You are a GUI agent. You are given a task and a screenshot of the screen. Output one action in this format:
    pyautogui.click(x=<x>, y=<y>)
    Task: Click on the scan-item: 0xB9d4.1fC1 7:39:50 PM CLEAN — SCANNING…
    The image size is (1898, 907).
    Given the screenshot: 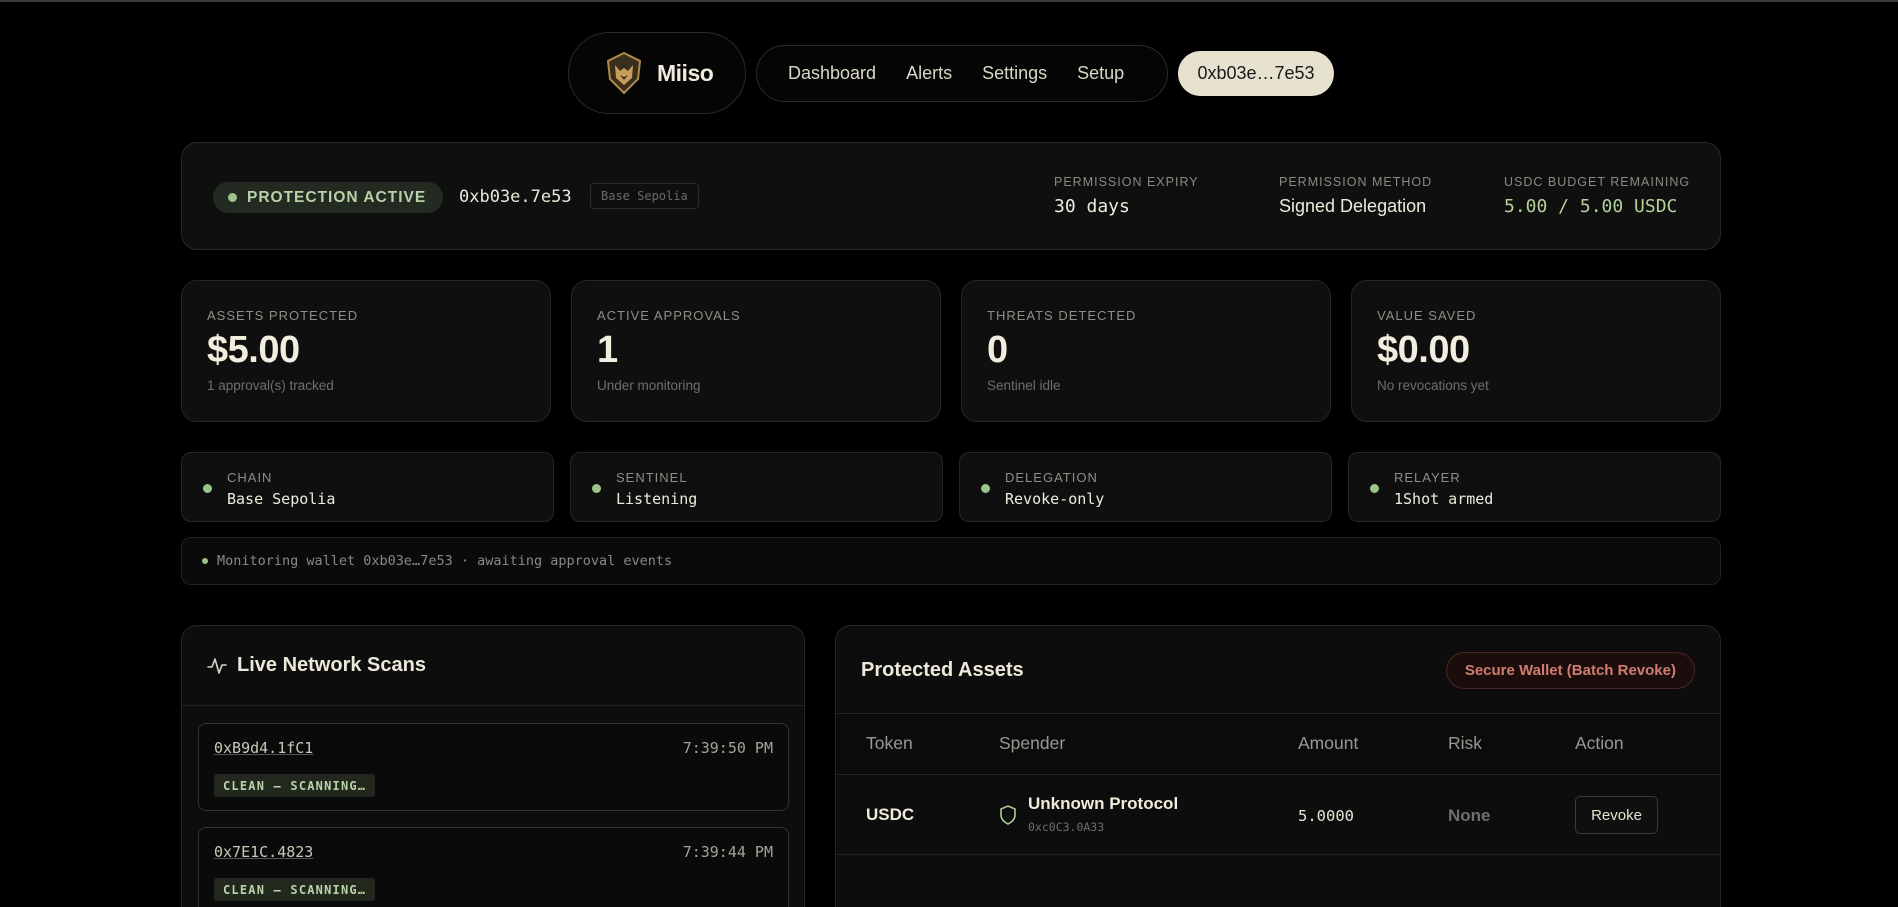 What is the action you would take?
    pyautogui.click(x=493, y=767)
    